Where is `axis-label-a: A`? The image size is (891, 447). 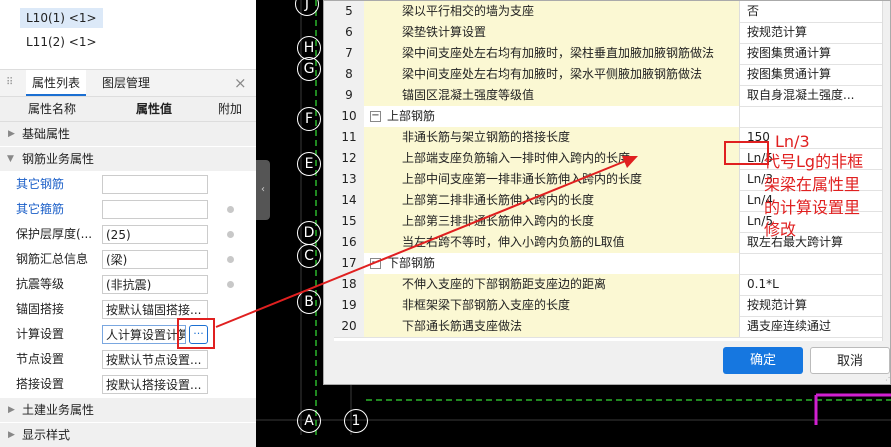 axis-label-a: A is located at coordinates (309, 421).